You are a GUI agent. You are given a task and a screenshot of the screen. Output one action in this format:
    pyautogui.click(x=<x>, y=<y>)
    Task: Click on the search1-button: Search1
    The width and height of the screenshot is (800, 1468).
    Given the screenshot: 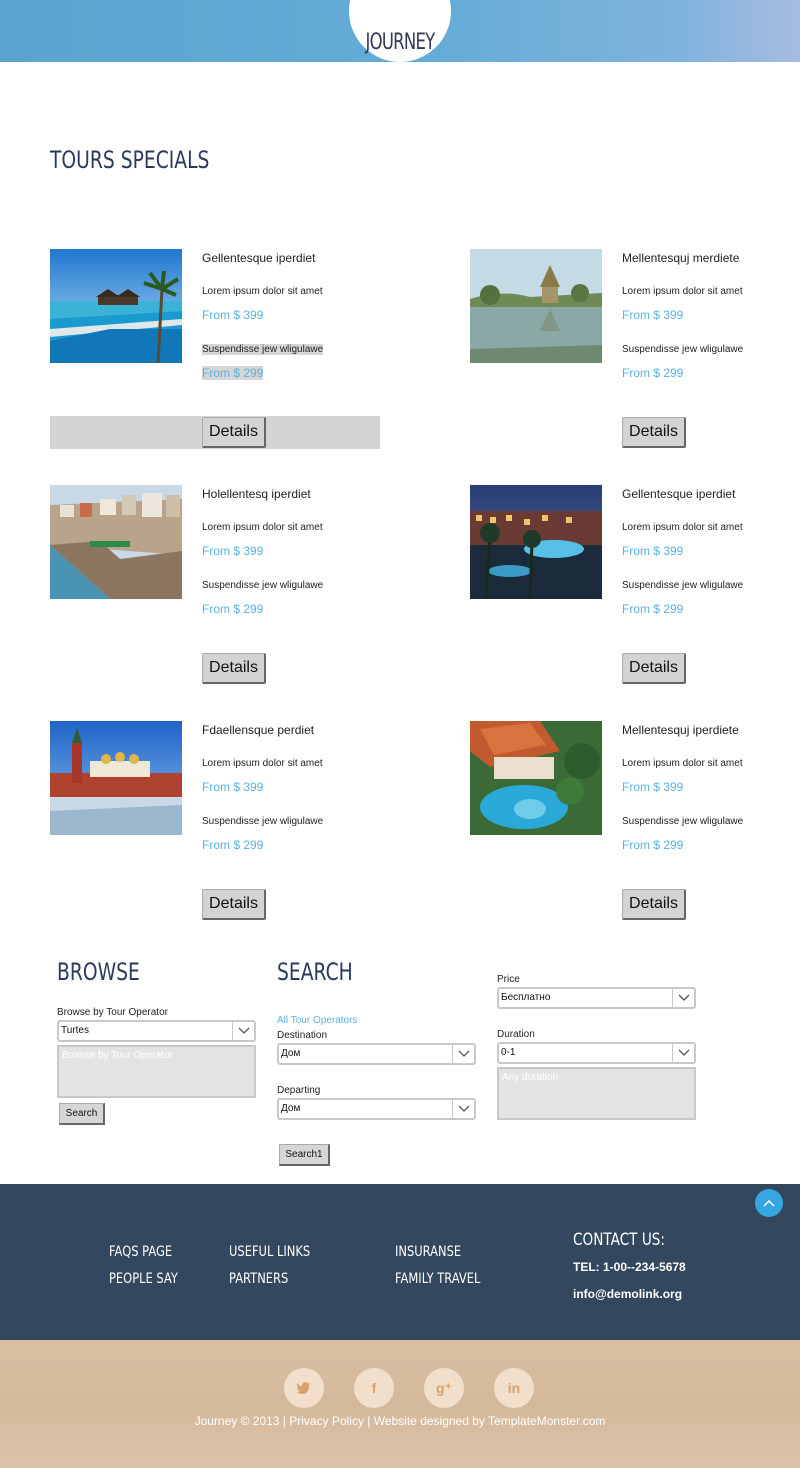 What is the action you would take?
    pyautogui.click(x=304, y=1155)
    